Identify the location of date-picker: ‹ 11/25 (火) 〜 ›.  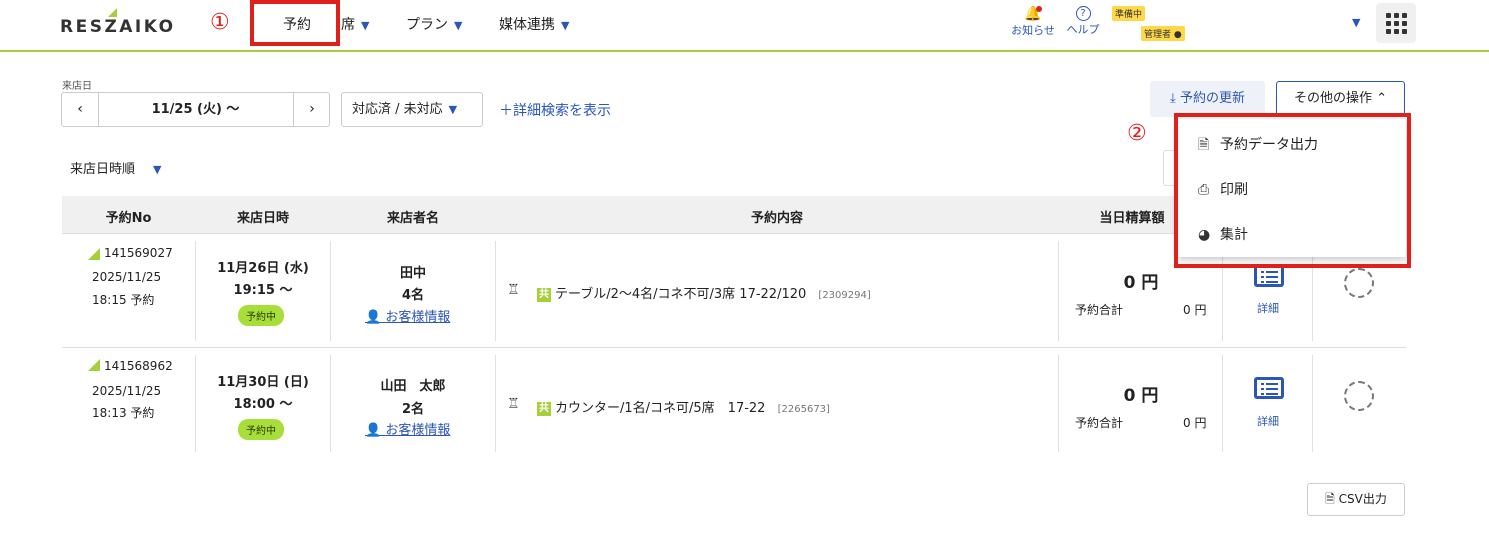
(195, 109).